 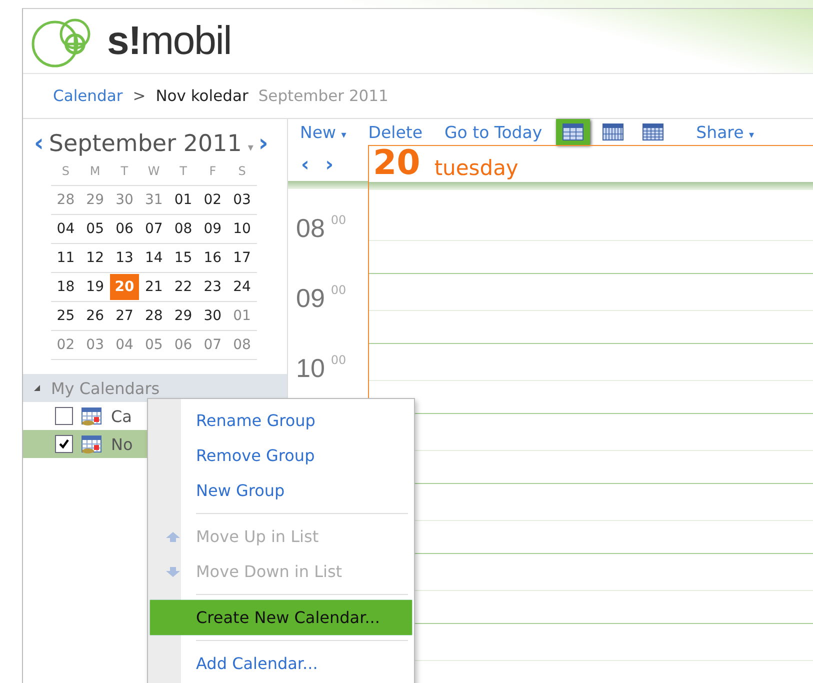 What do you see at coordinates (105, 388) in the screenshot?
I see `group-name: My Calendars` at bounding box center [105, 388].